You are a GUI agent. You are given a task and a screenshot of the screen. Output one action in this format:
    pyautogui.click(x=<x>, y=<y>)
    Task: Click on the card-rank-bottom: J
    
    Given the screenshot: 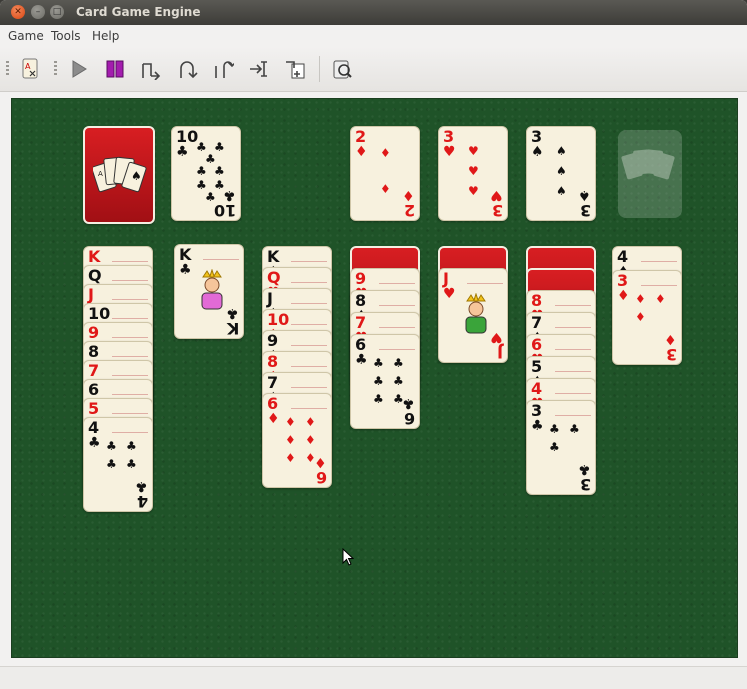 What is the action you would take?
    pyautogui.click(x=500, y=352)
    